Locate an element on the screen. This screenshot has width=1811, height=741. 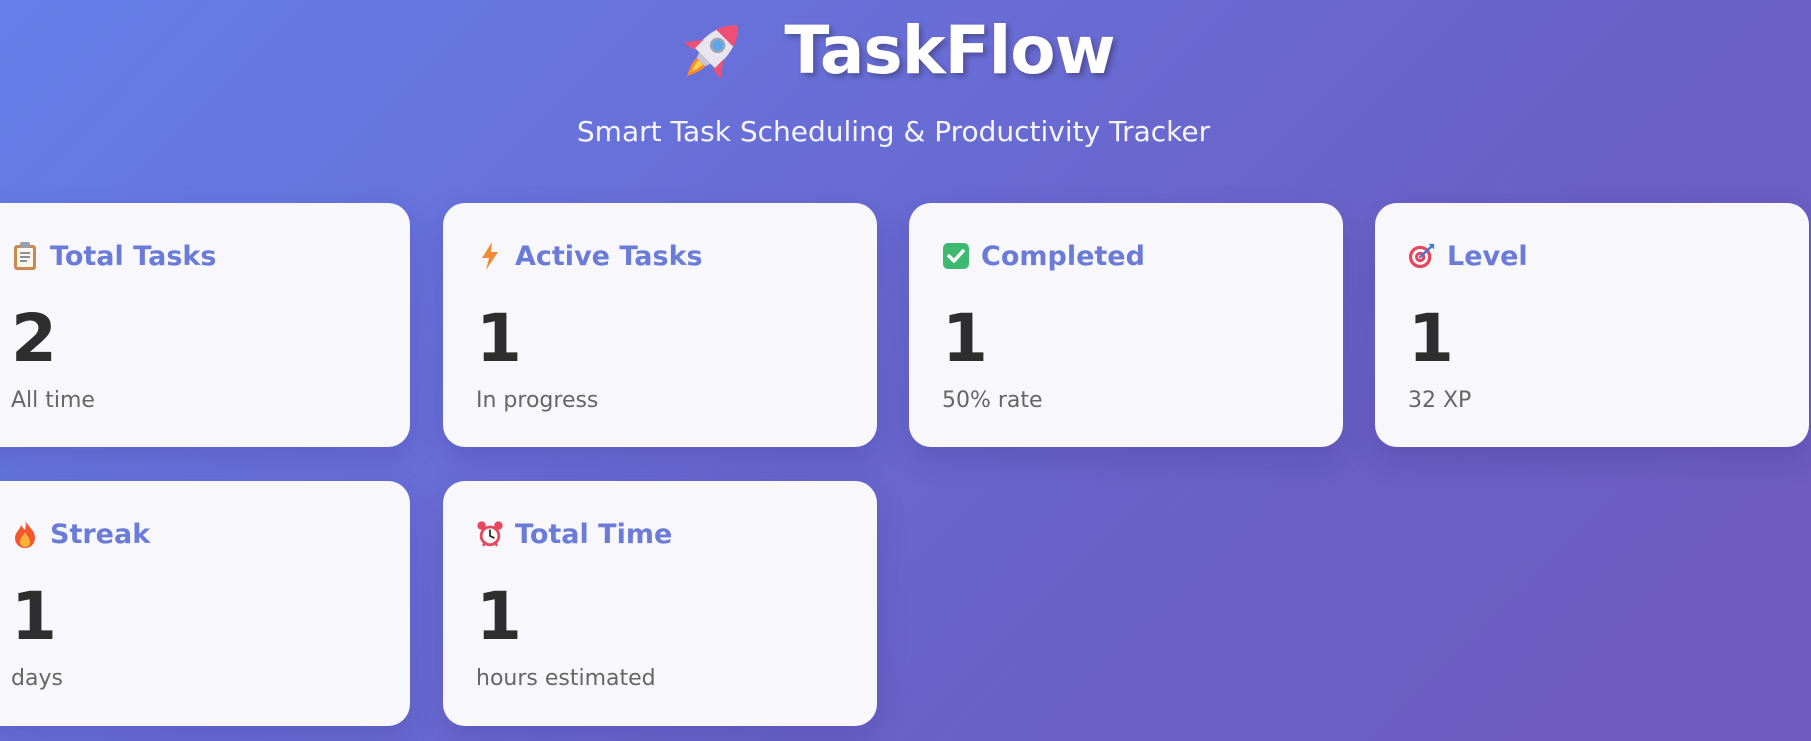
rocket-icon is located at coordinates (712, 51).